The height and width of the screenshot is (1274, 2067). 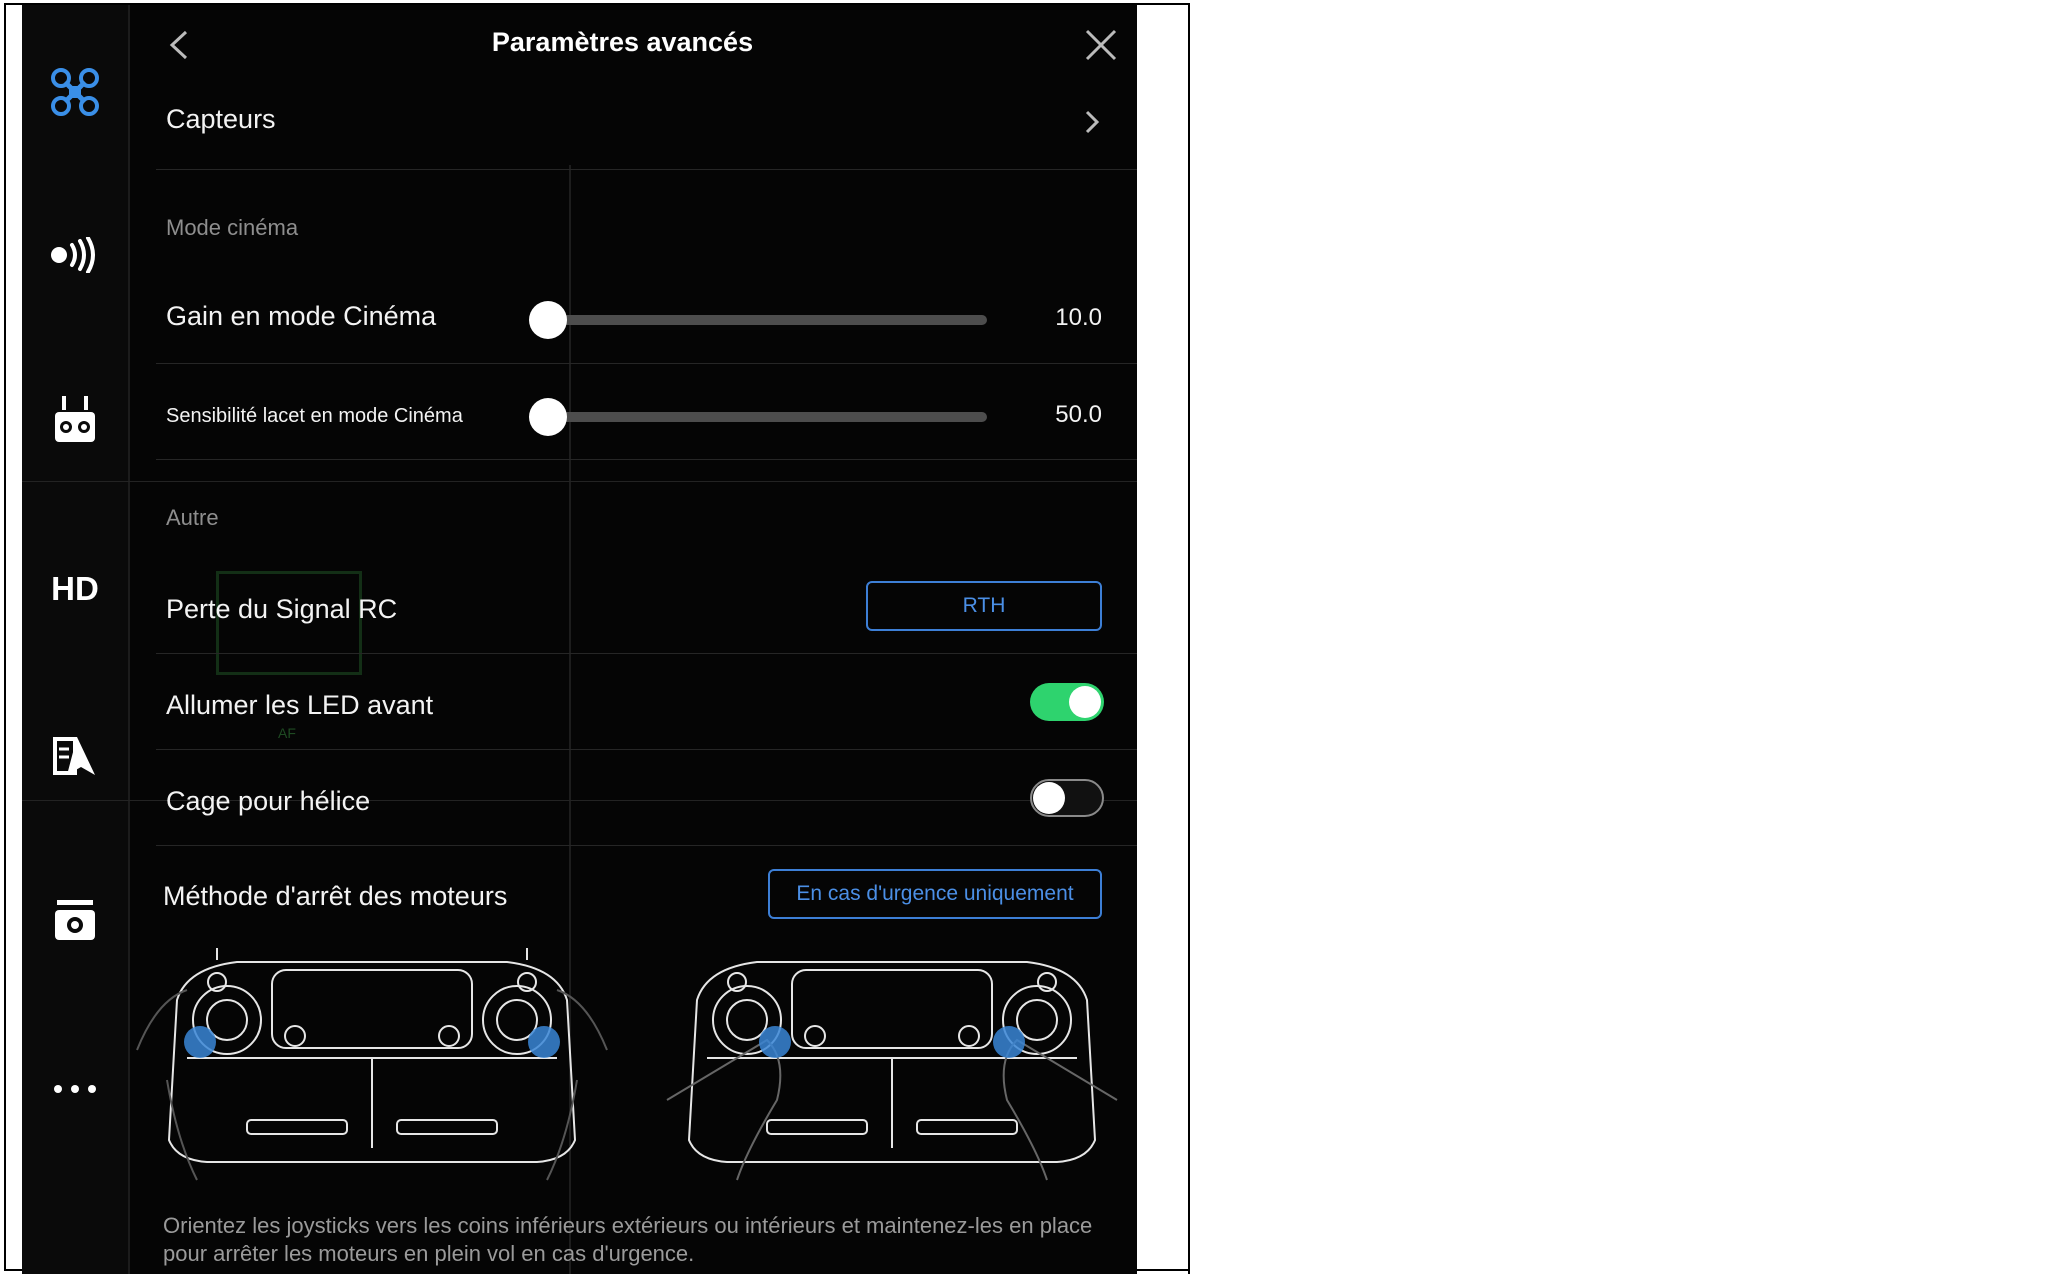 What do you see at coordinates (221, 119) in the screenshot?
I see `sensors-label: Capteurs` at bounding box center [221, 119].